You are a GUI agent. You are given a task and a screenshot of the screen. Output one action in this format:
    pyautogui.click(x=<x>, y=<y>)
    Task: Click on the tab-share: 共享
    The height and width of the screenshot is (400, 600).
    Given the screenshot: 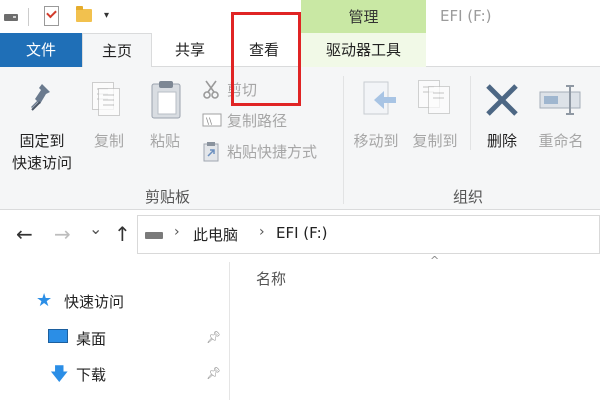 What is the action you would take?
    pyautogui.click(x=190, y=50)
    